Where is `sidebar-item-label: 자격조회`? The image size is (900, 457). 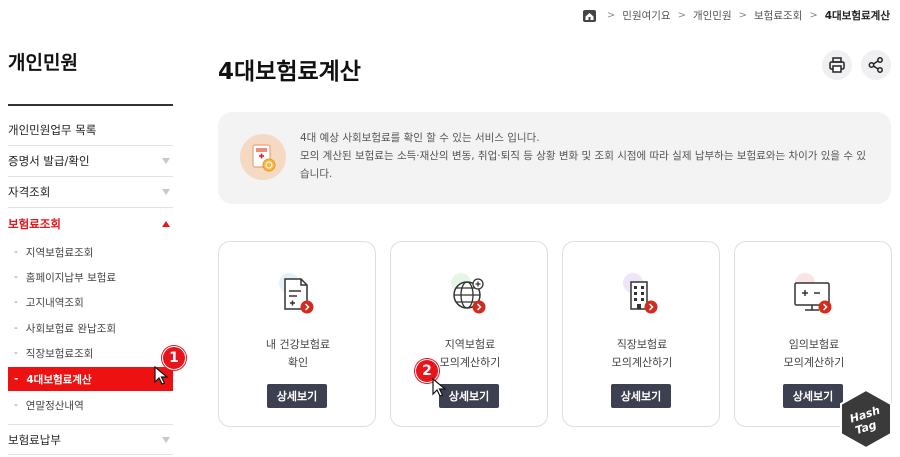 sidebar-item-label: 자격조회 is located at coordinates (29, 192).